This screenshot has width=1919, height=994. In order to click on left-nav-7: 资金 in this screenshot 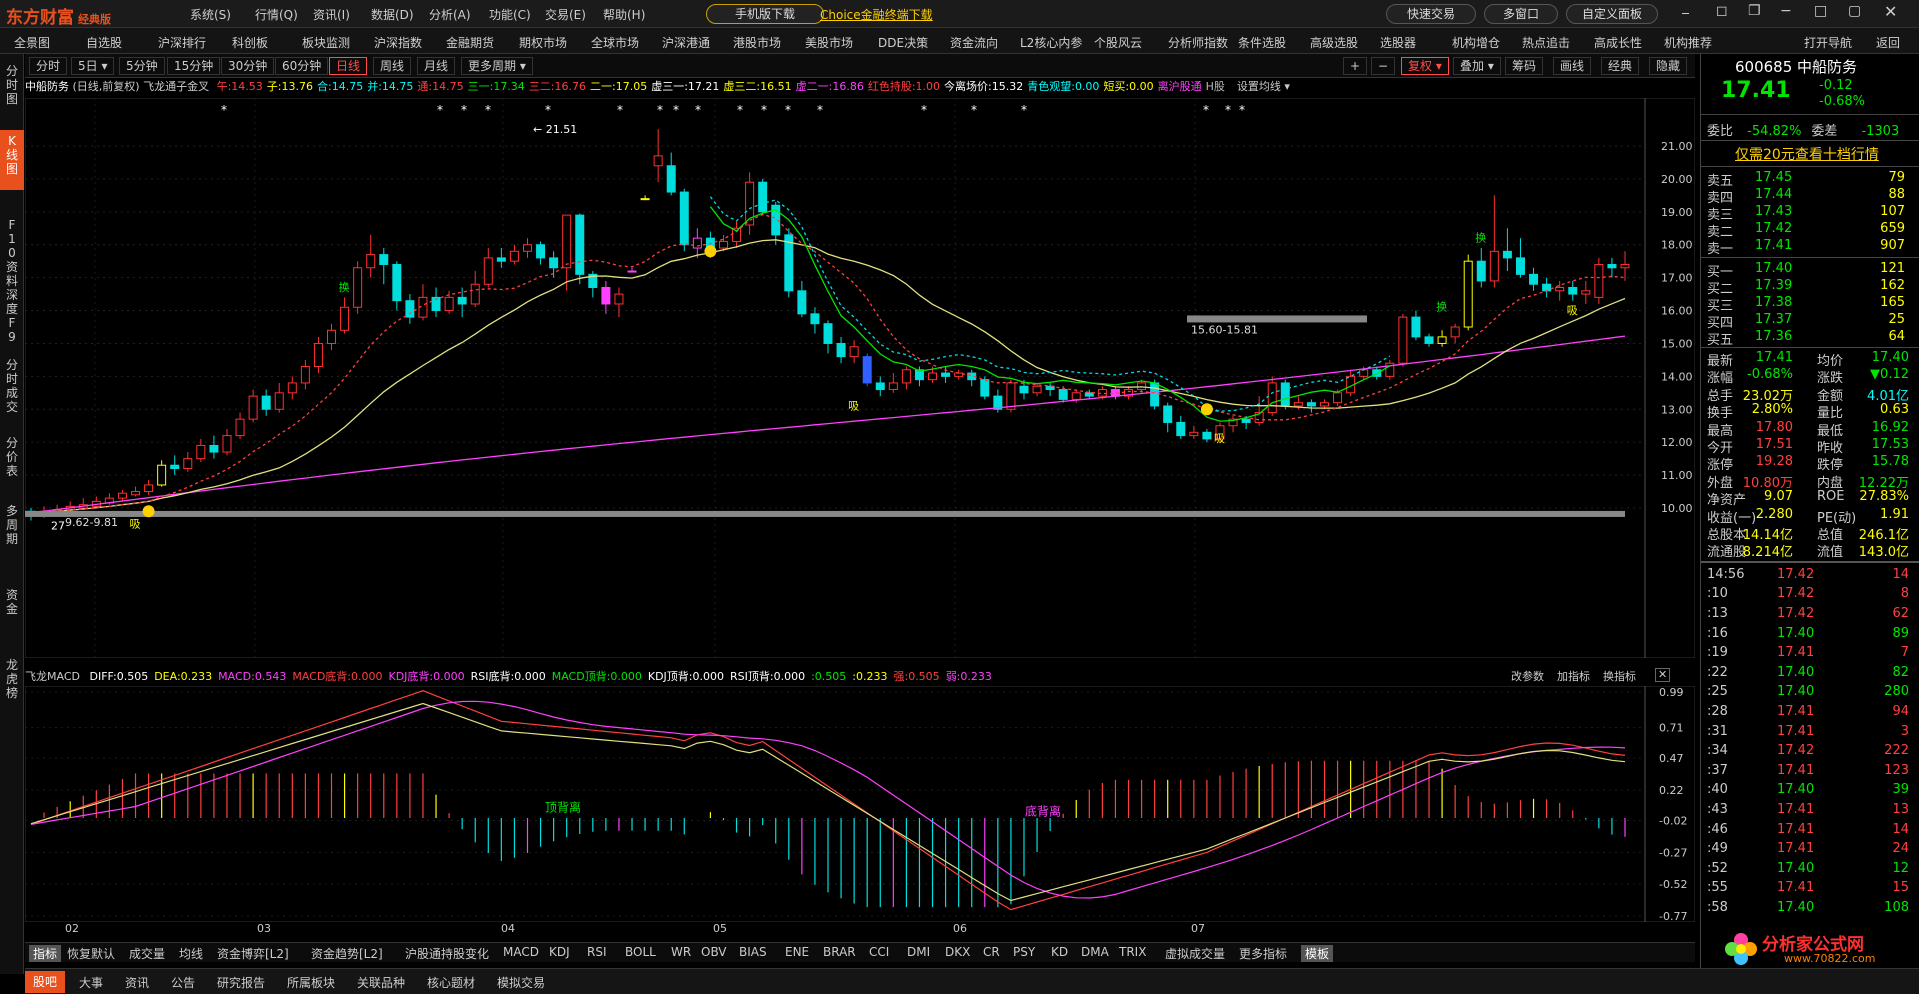, I will do `click(12, 609)`.